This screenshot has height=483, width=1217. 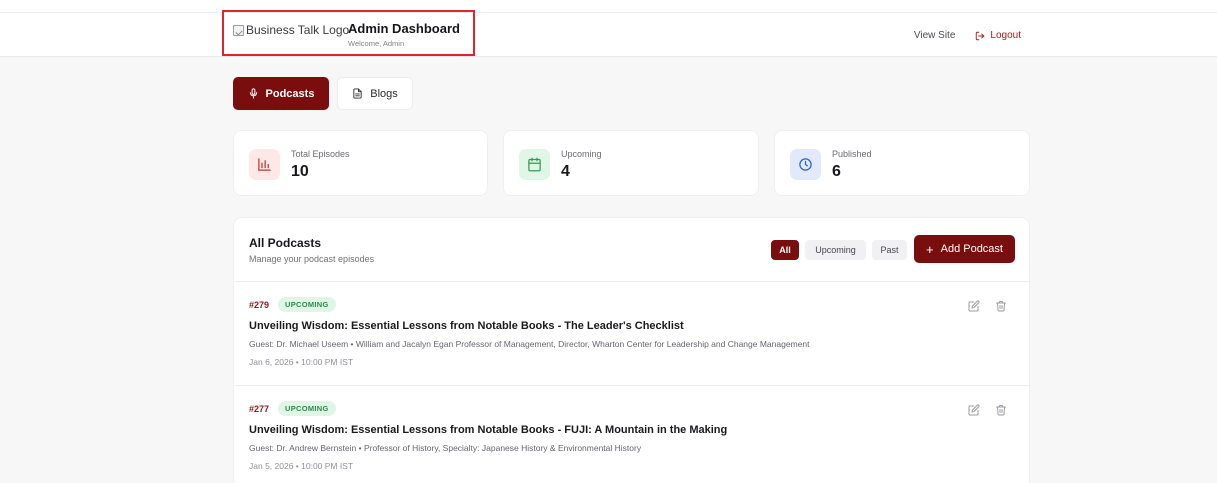 What do you see at coordinates (852, 154) in the screenshot?
I see `stat-label: Published` at bounding box center [852, 154].